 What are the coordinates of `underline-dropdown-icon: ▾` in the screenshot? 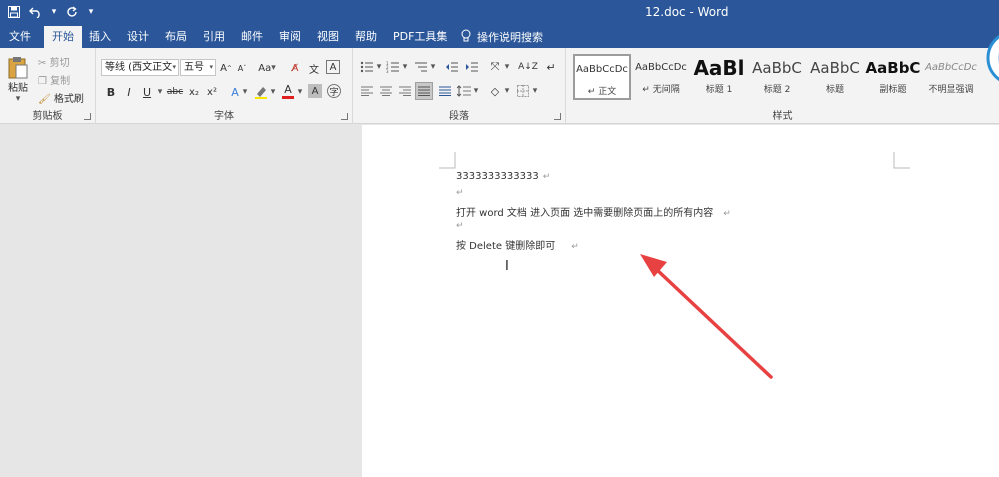 It's located at (160, 92).